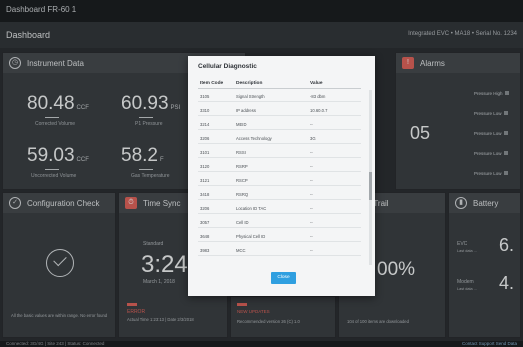 This screenshot has height=347, width=523. What do you see at coordinates (279, 236) in the screenshot?
I see `table-row: 3648 Physical Cell ID --` at bounding box center [279, 236].